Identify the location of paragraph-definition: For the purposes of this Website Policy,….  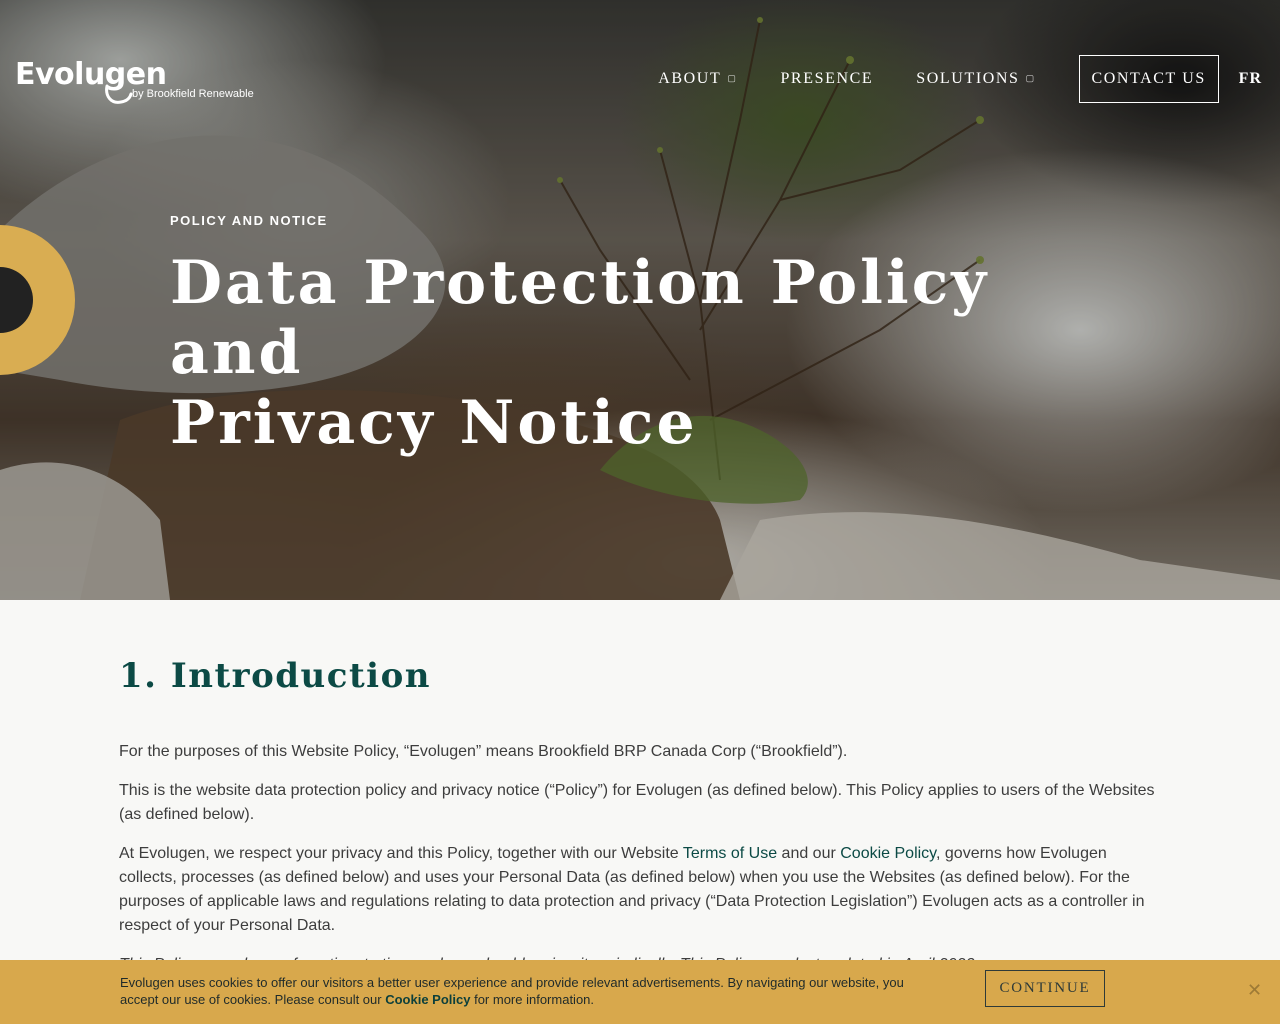
(483, 751).